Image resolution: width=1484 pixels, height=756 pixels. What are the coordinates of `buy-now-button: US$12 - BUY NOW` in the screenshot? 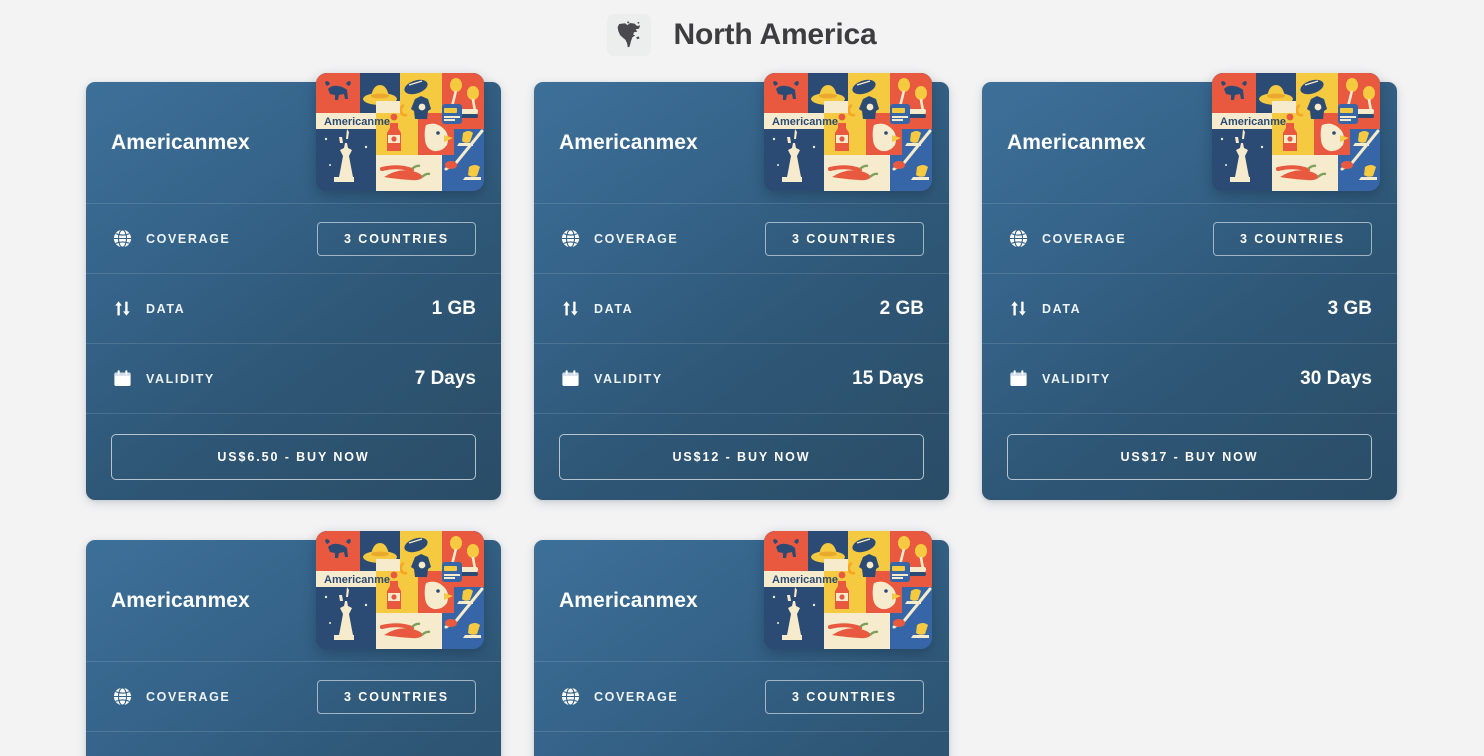 It's located at (741, 457).